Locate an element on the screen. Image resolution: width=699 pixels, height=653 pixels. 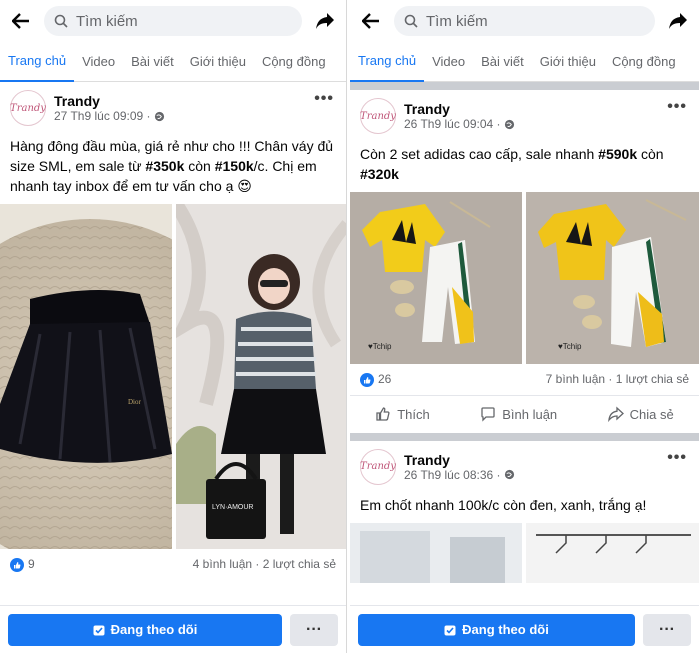
comments-shares: 7 bình luận · 1 lượt chia sẻ is located at coordinates (617, 379).